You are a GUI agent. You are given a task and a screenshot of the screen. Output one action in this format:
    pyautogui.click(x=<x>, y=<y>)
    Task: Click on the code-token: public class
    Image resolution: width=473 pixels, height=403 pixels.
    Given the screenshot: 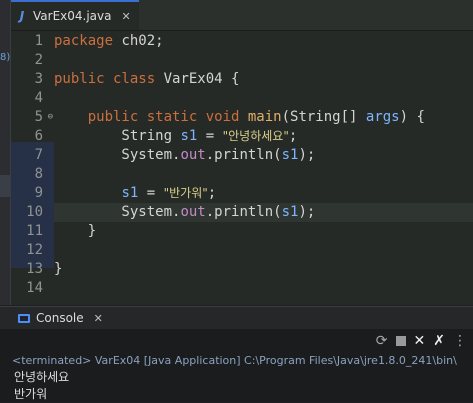 What is the action you would take?
    pyautogui.click(x=105, y=79)
    